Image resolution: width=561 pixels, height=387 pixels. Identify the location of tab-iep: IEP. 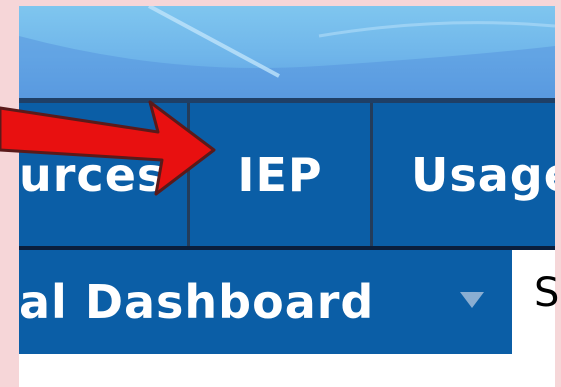
(280, 174).